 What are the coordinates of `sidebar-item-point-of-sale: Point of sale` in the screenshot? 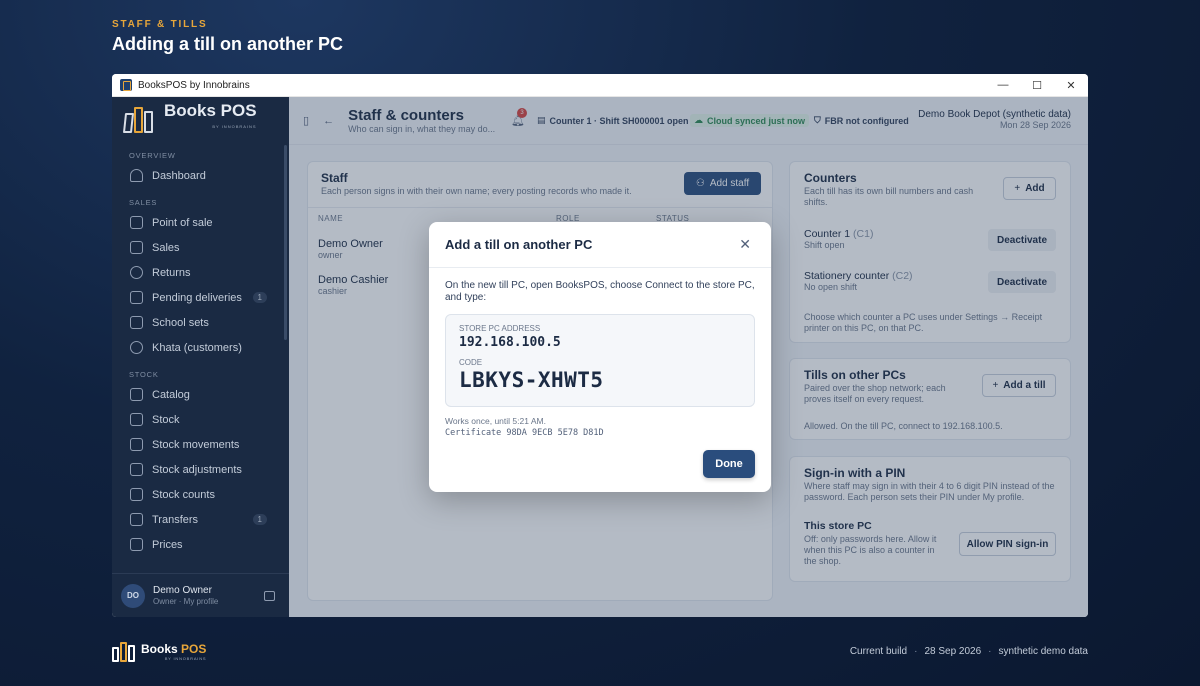 It's located at (200, 222).